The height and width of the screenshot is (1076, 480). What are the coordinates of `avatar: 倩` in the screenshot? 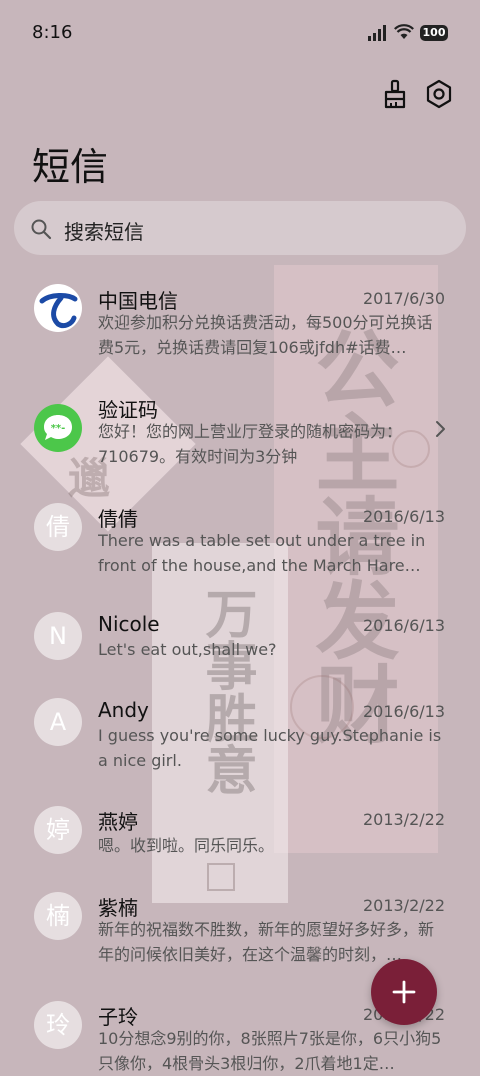 It's located at (58, 527).